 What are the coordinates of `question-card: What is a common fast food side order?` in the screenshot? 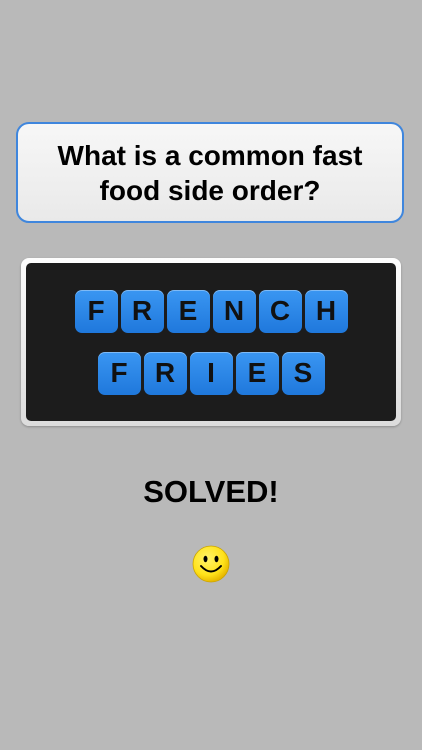 It's located at (210, 172).